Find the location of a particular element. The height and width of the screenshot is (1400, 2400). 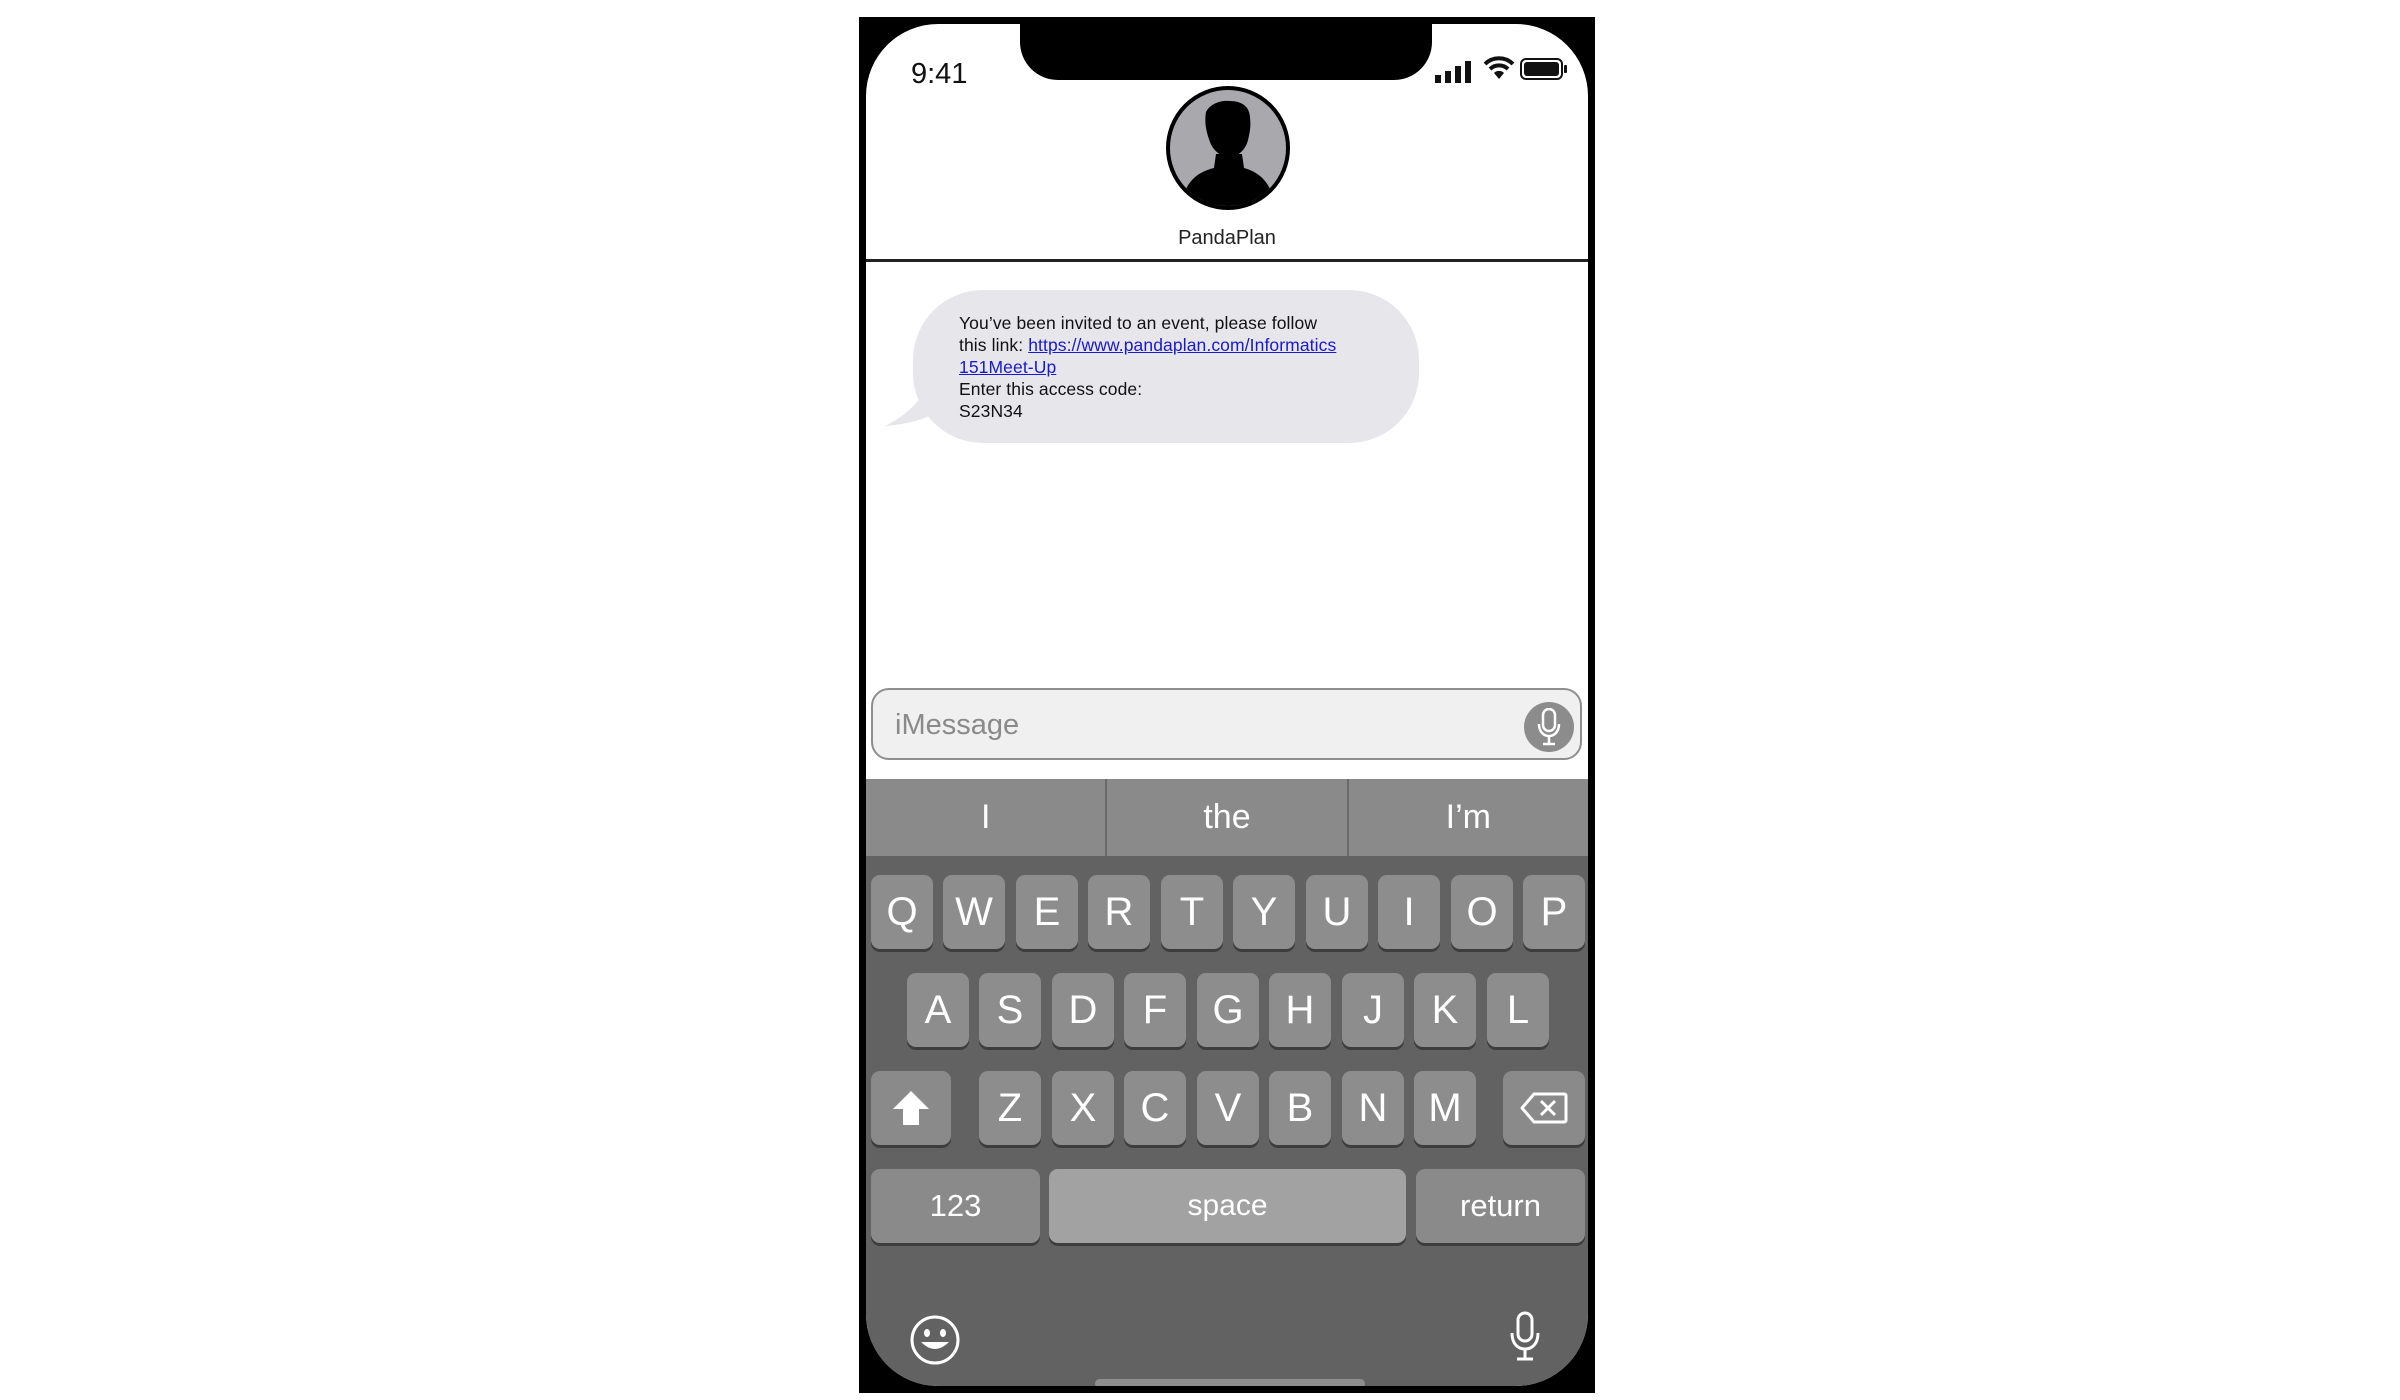

key: B is located at coordinates (1300, 1108).